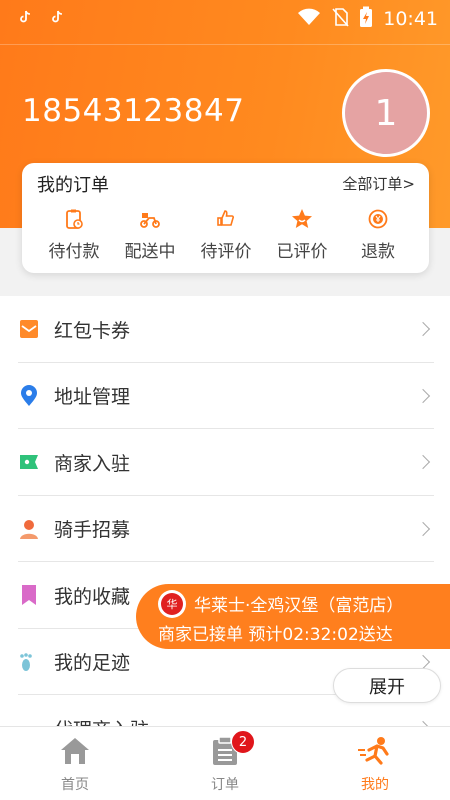  I want to click on order-count-badge: 2, so click(243, 742).